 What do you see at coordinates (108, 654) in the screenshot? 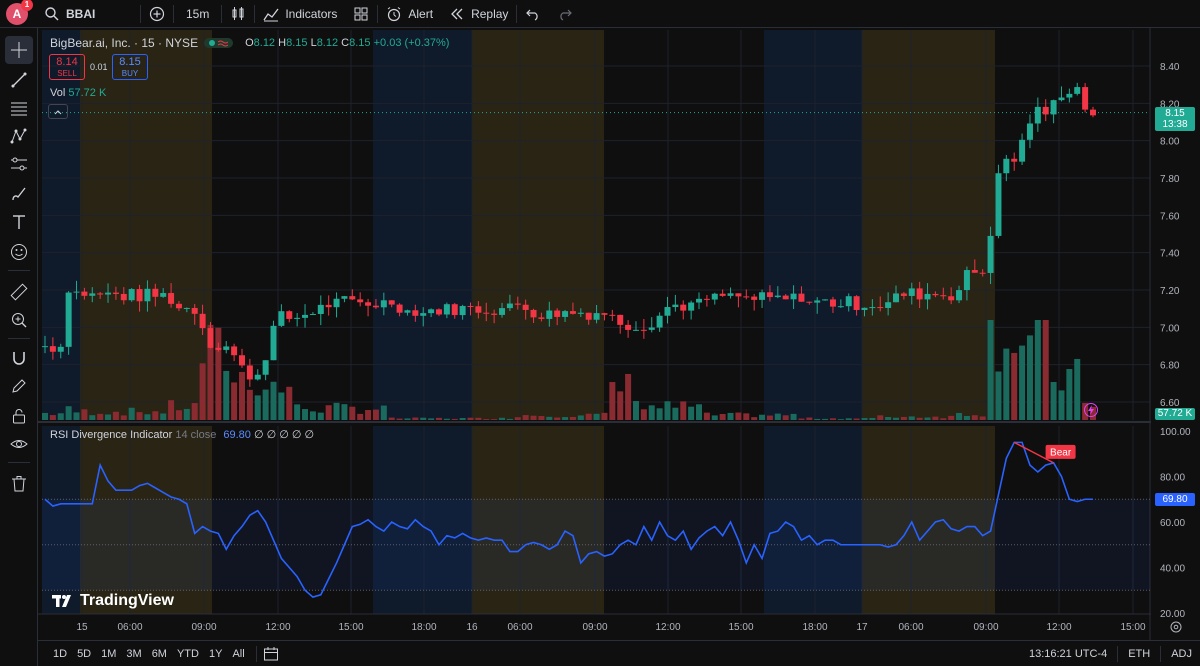
I see `range-1m-button: 1M` at bounding box center [108, 654].